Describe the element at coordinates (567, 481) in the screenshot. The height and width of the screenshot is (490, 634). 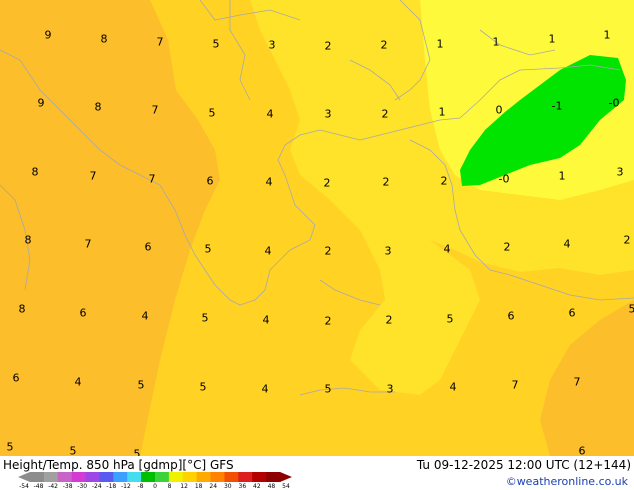
I see `credit-link: ©weatheronline.co.uk` at that location.